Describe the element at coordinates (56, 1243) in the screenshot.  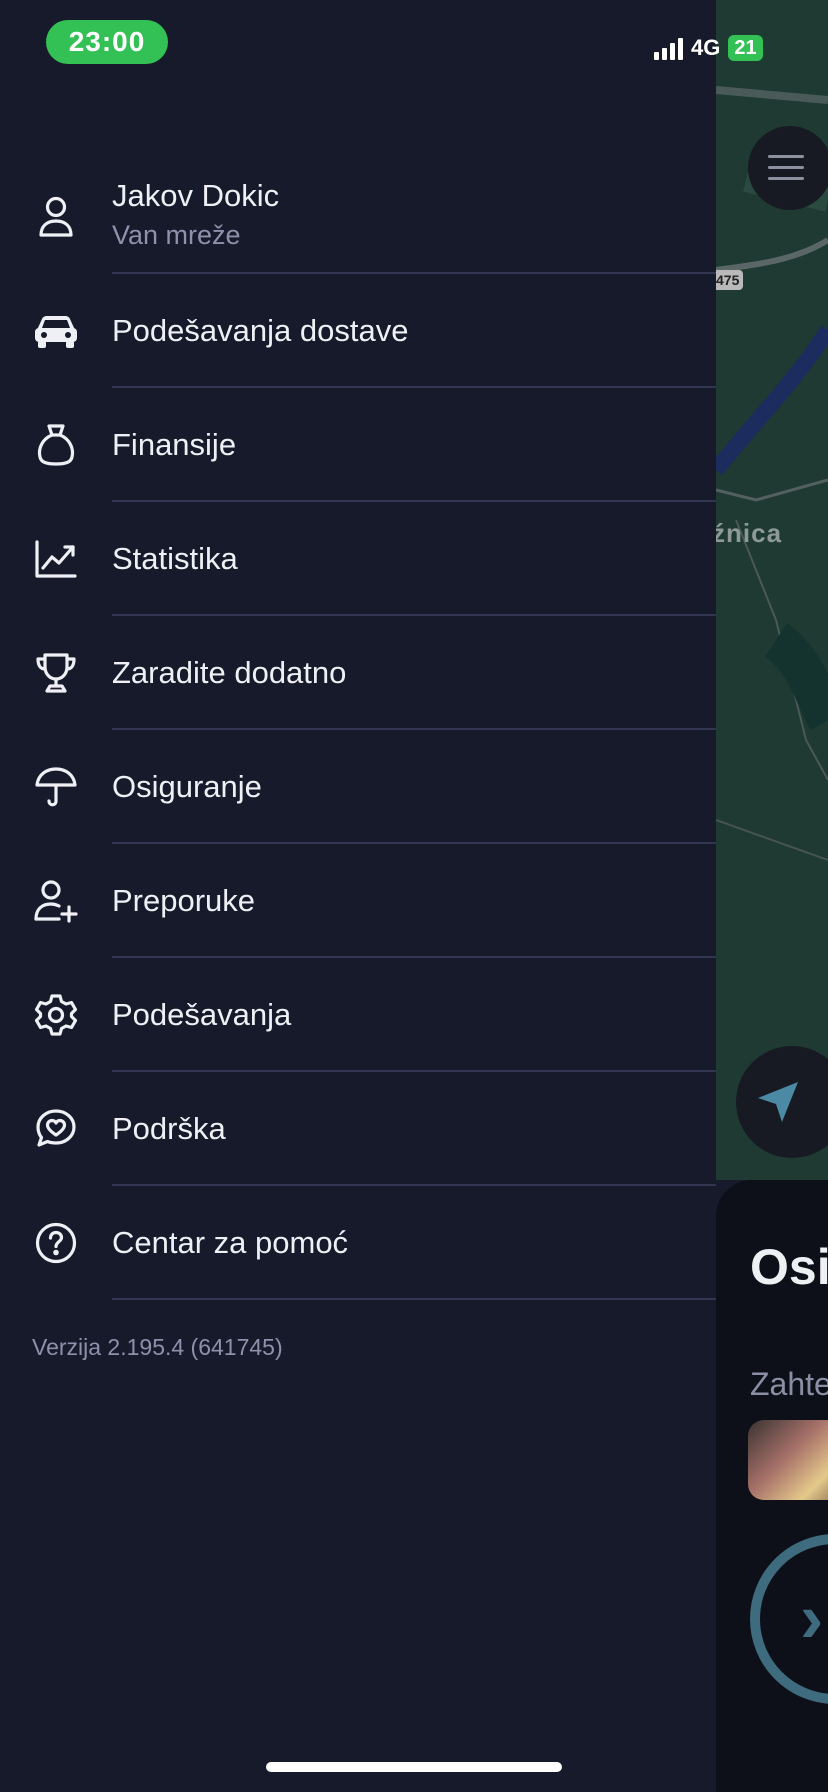
I see `help-icon` at that location.